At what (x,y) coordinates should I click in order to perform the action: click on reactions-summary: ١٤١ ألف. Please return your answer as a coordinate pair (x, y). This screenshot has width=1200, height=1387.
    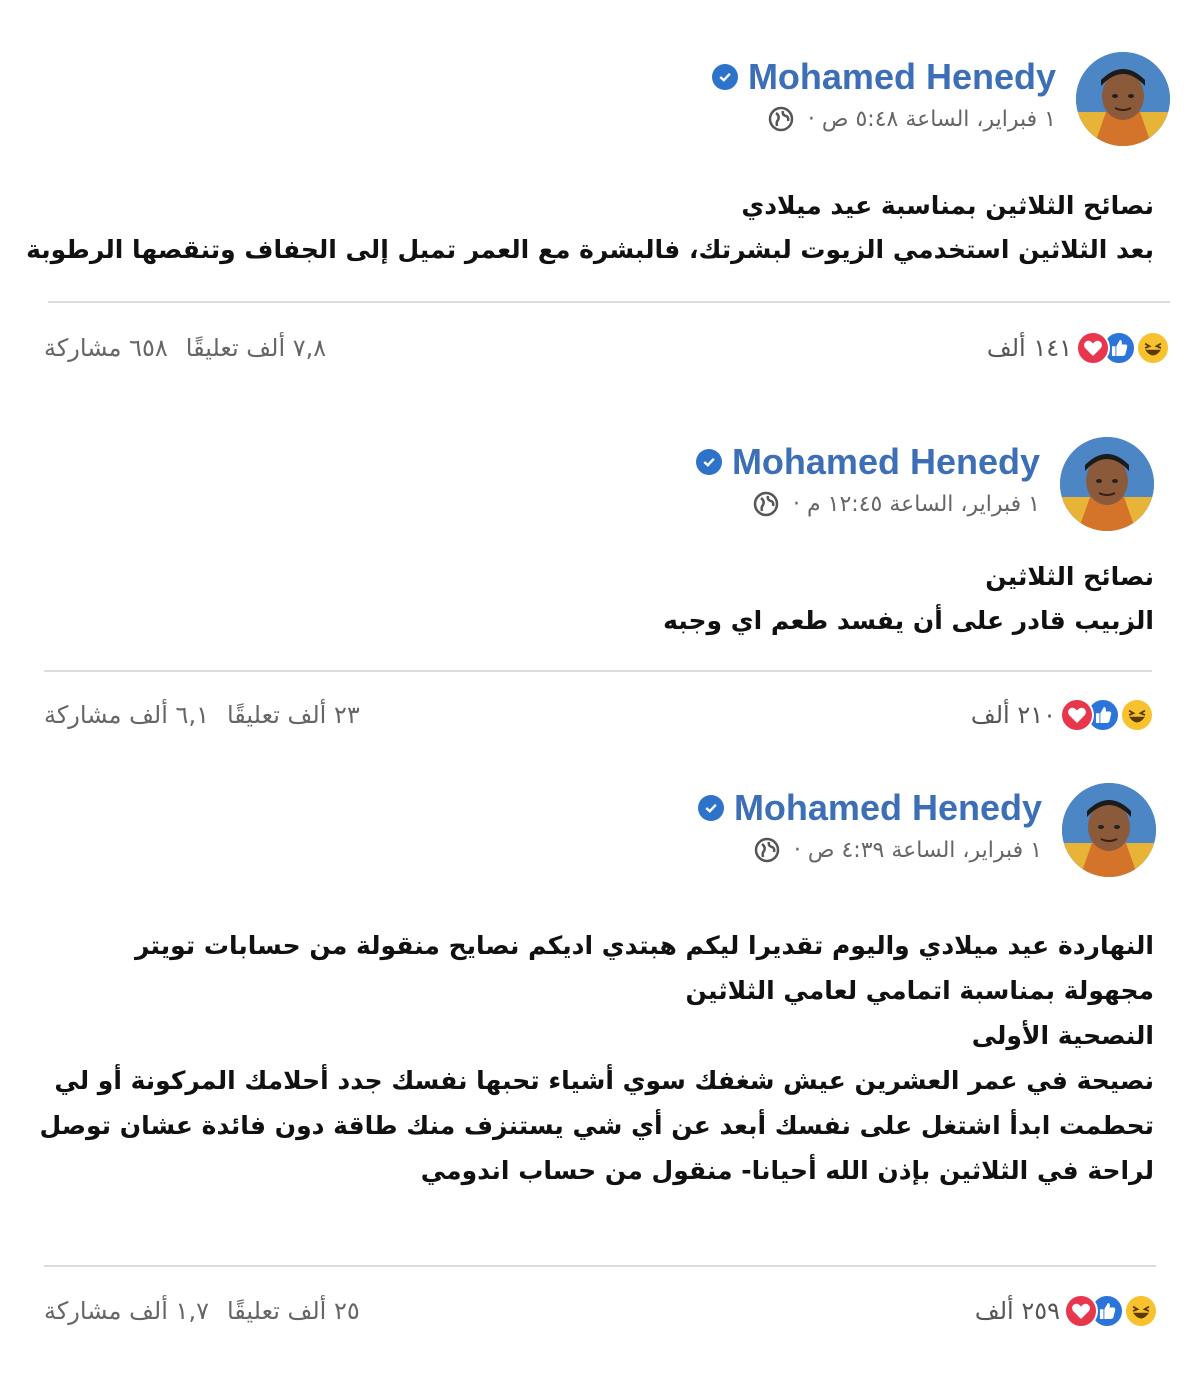
    Looking at the image, I should click on (1078, 348).